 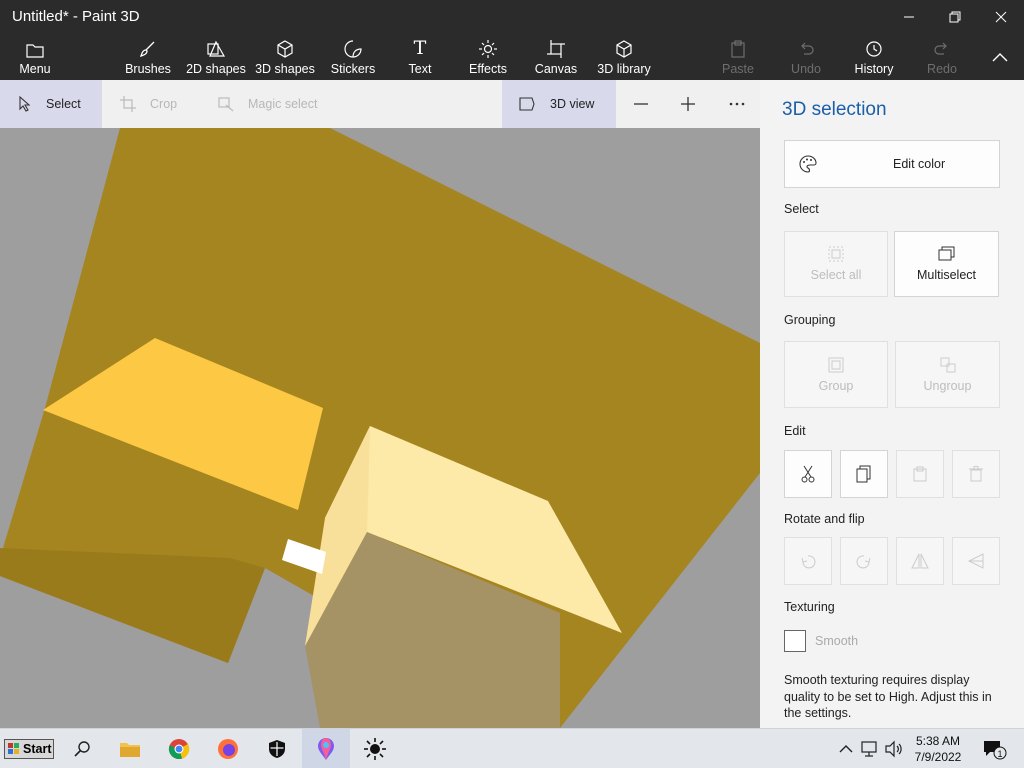 What do you see at coordinates (132, 605) in the screenshot?
I see `model-side-shadow` at bounding box center [132, 605].